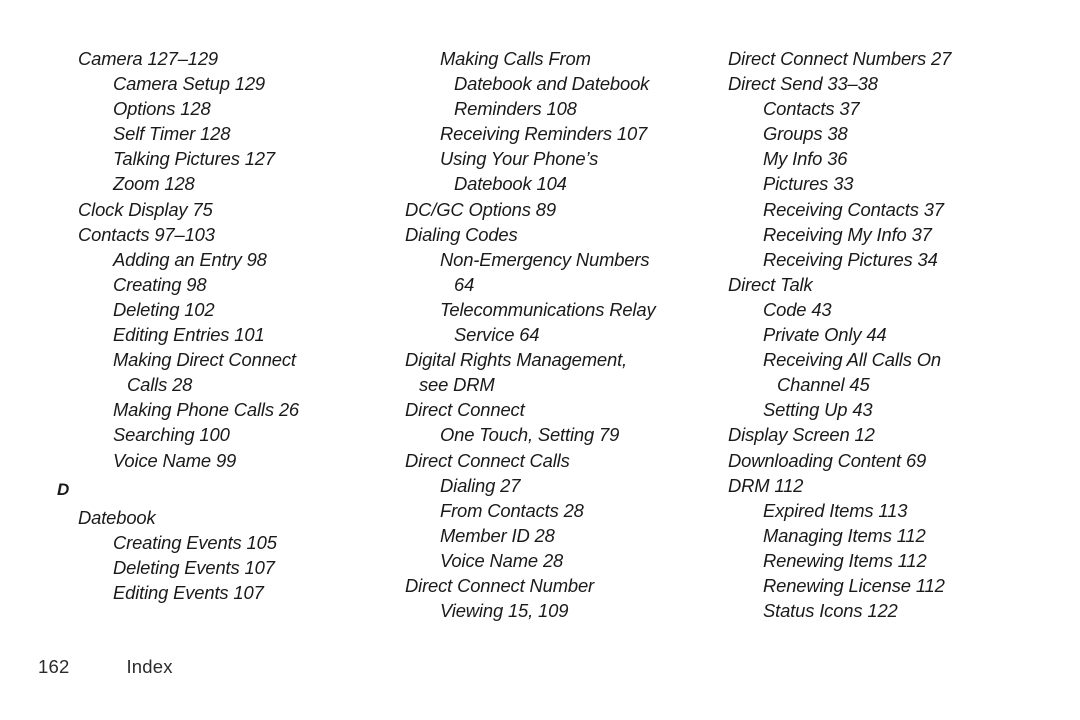  Describe the element at coordinates (850, 259) in the screenshot. I see `index-entry: Receiving Pictures 34` at that location.